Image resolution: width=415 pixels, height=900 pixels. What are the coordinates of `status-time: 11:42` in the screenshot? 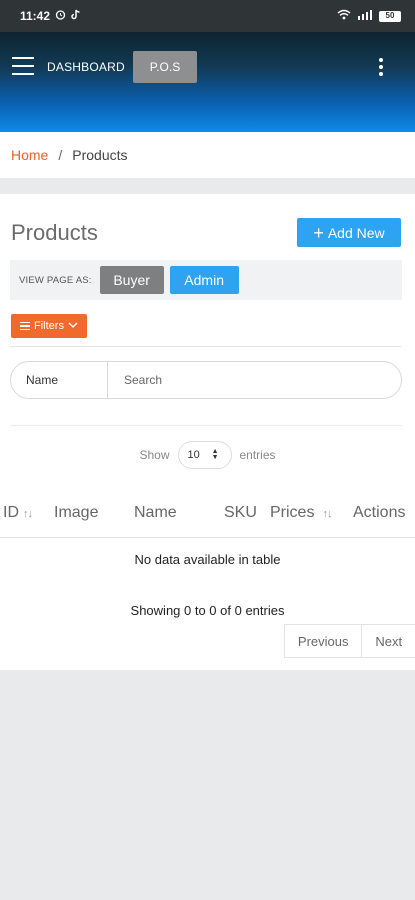 It's located at (35, 16).